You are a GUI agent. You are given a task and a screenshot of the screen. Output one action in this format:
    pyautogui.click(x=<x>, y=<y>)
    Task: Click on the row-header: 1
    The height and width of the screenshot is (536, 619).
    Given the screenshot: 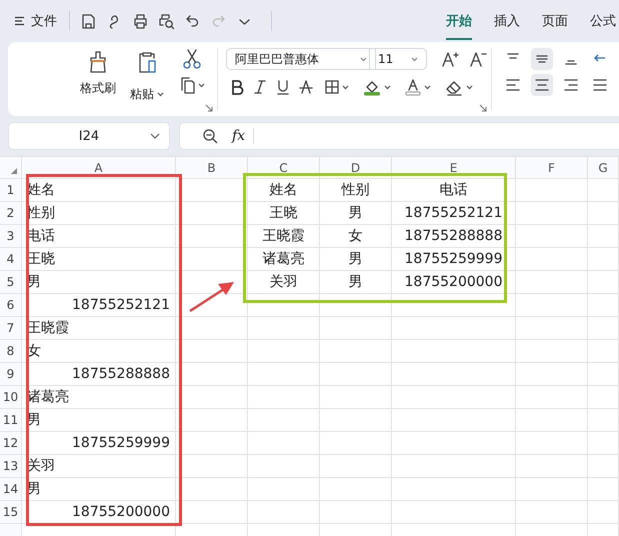 What is the action you would take?
    pyautogui.click(x=11, y=190)
    